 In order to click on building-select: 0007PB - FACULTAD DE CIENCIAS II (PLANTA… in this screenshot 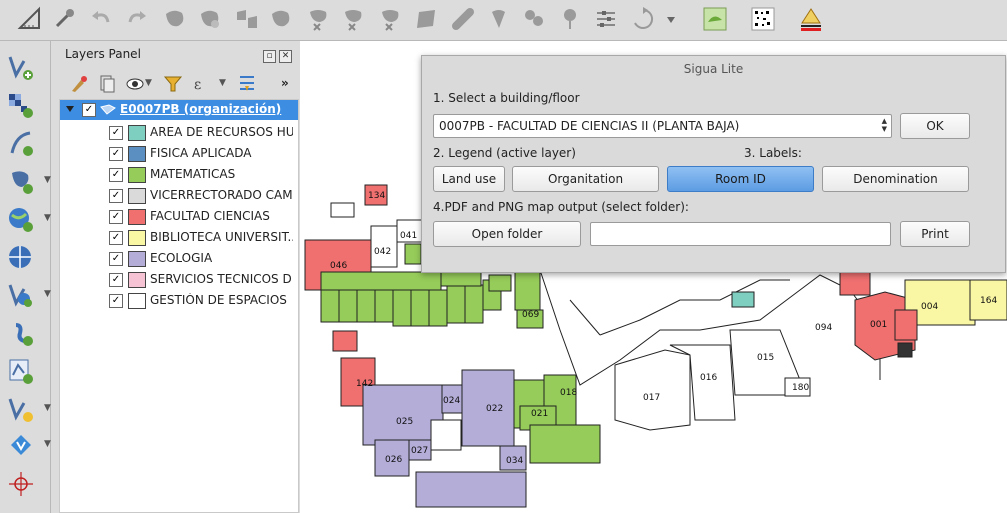, I will do `click(662, 126)`.